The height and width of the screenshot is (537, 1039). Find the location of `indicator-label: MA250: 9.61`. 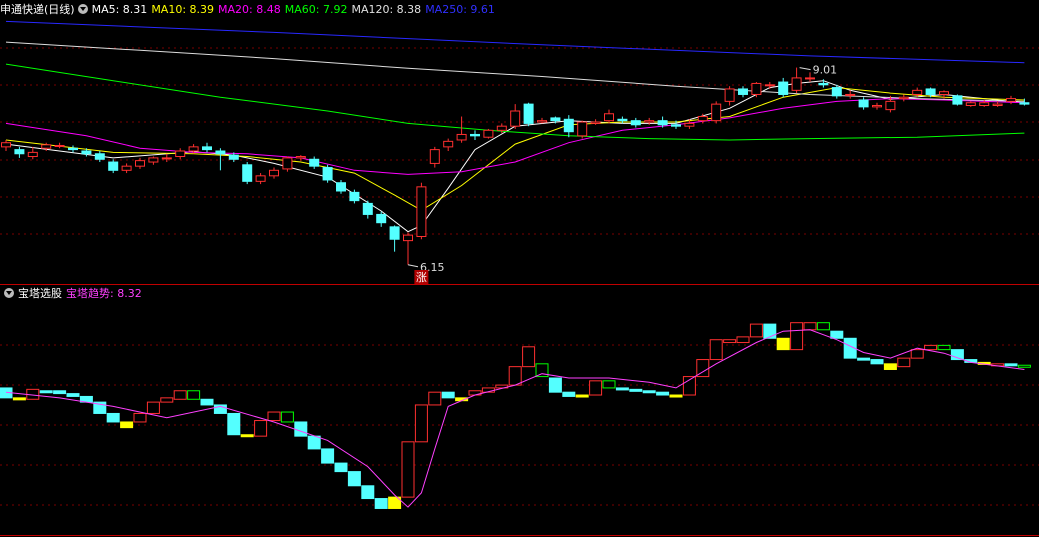

indicator-label: MA250: 9.61 is located at coordinates (460, 9).